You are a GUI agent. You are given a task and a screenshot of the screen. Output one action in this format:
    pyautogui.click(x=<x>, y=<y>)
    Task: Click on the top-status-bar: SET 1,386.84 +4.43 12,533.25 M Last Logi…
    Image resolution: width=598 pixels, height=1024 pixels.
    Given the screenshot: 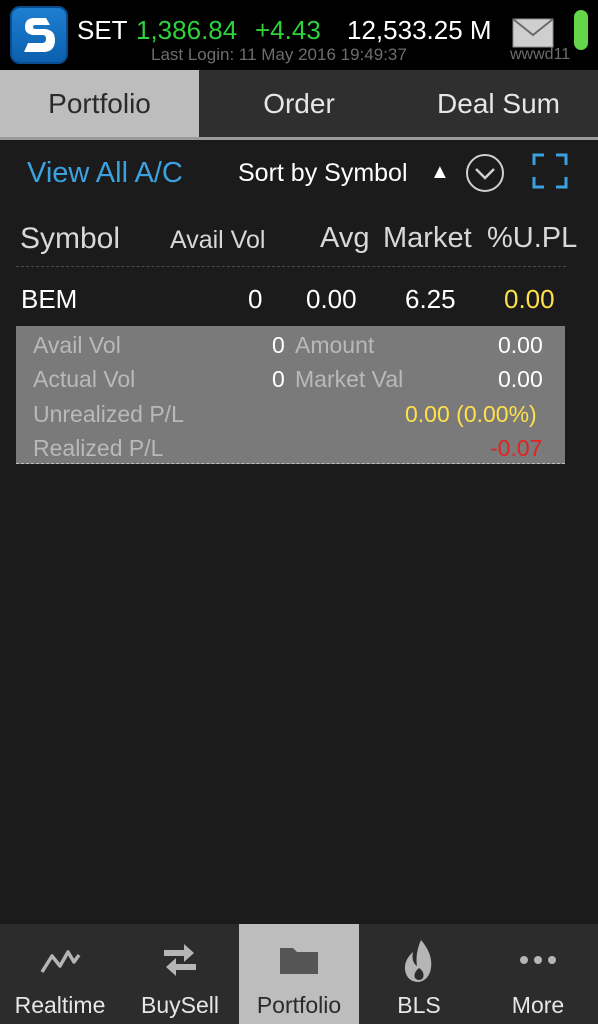 What is the action you would take?
    pyautogui.click(x=299, y=35)
    